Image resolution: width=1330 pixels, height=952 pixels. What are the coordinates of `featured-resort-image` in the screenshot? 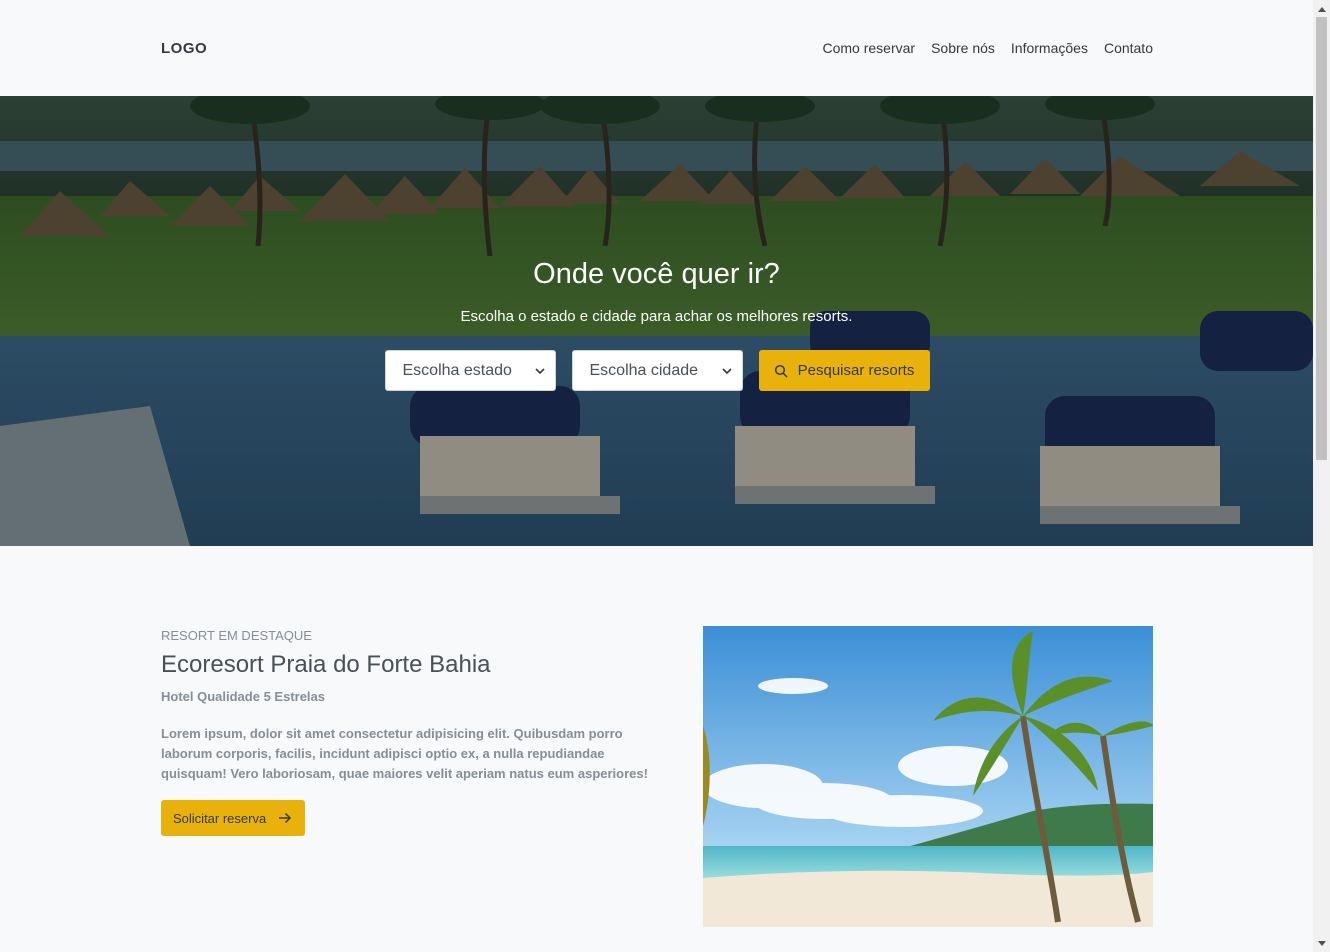 It's located at (928, 776).